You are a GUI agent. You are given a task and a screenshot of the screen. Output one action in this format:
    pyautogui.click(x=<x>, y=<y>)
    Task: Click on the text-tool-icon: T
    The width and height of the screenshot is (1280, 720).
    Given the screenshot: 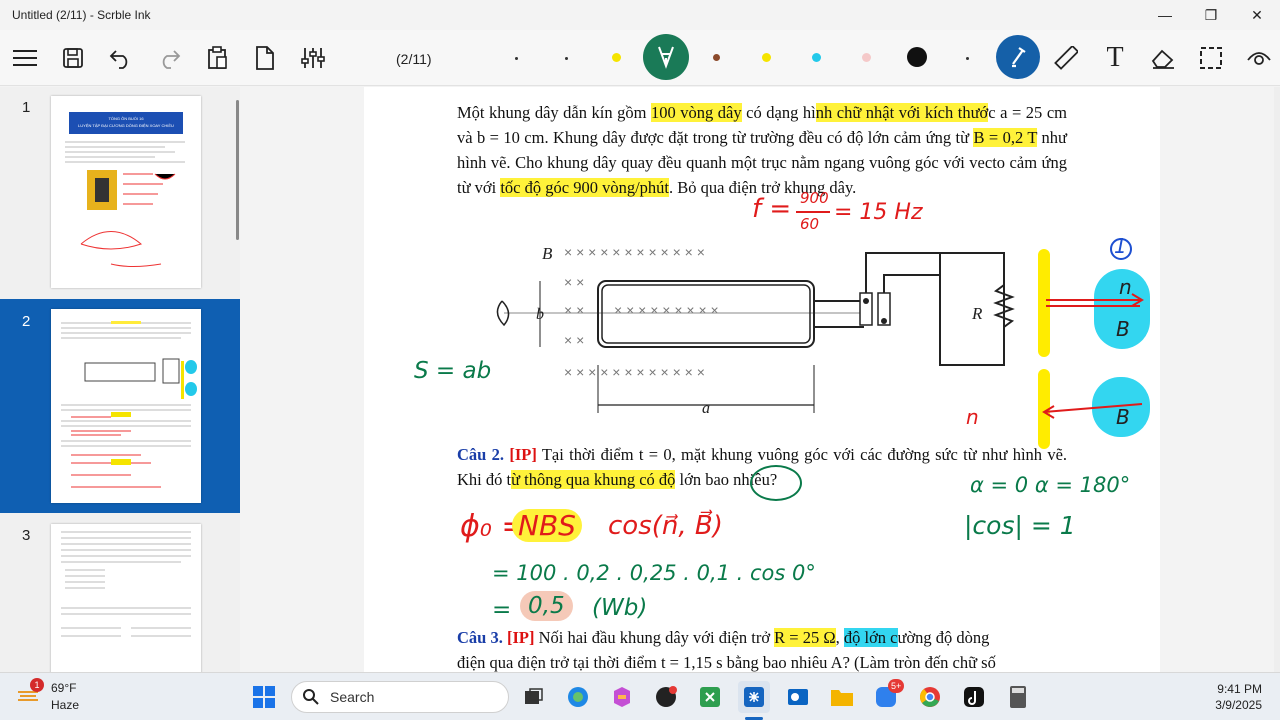 What is the action you would take?
    pyautogui.click(x=1115, y=58)
    